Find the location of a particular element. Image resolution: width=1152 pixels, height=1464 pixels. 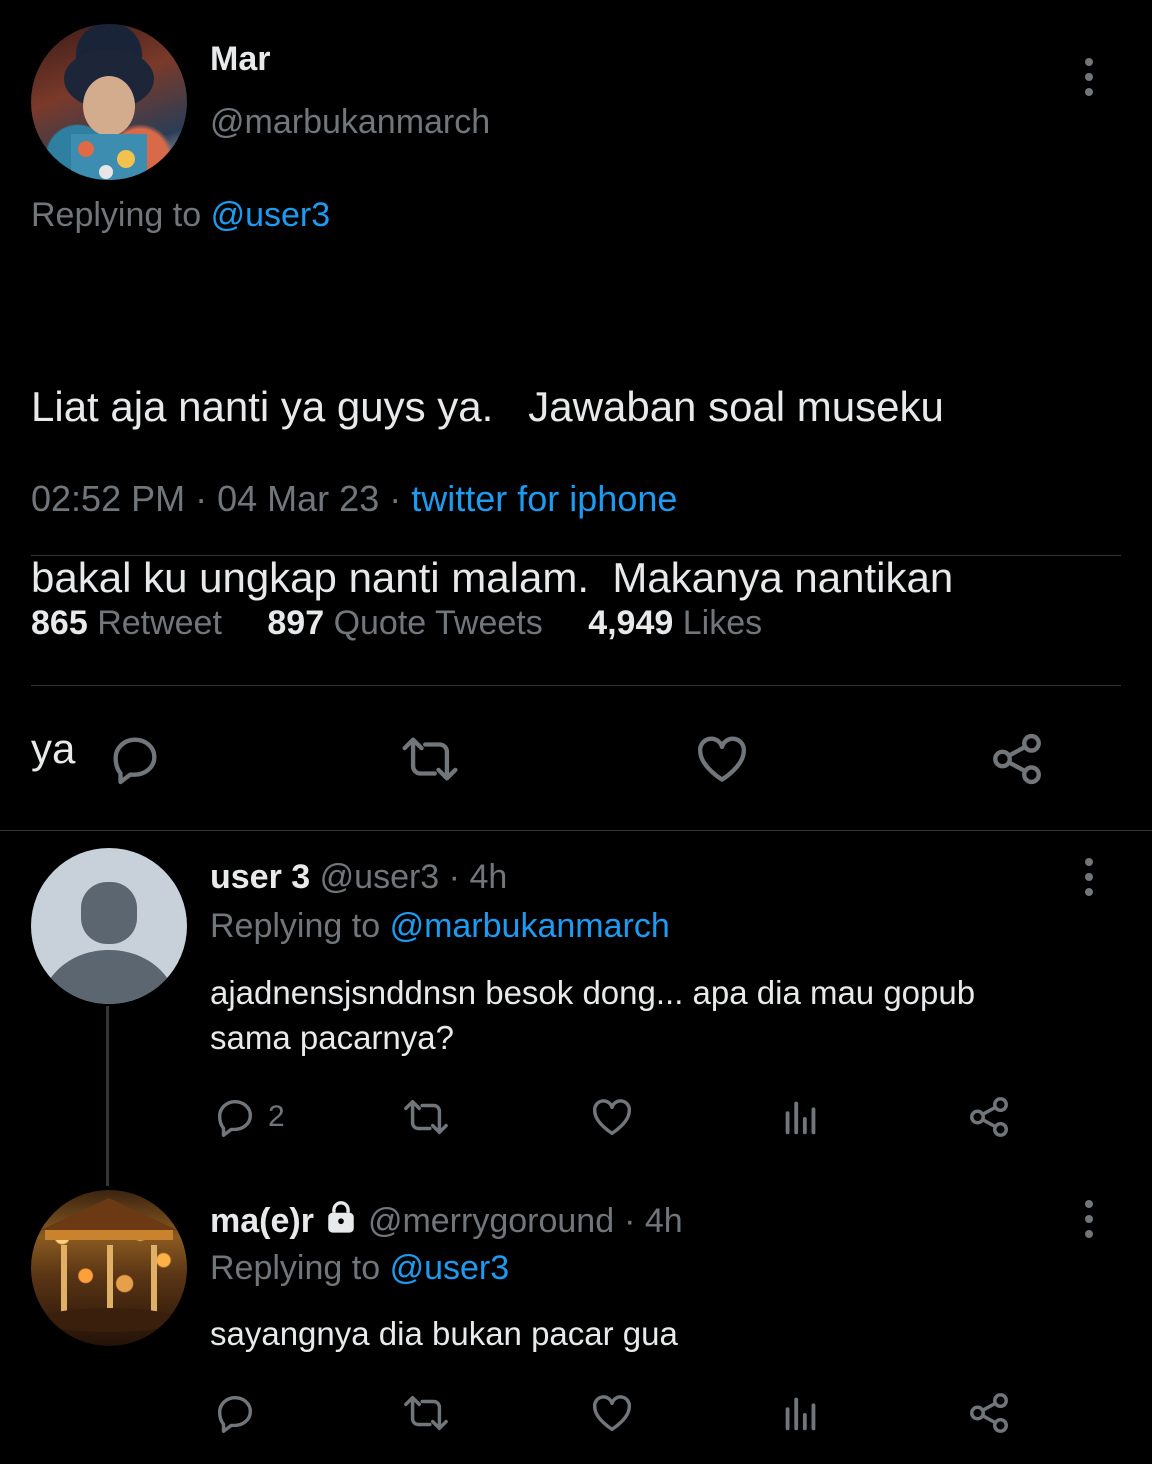

tweet-date: 04 Mar 23 is located at coordinates (298, 498).